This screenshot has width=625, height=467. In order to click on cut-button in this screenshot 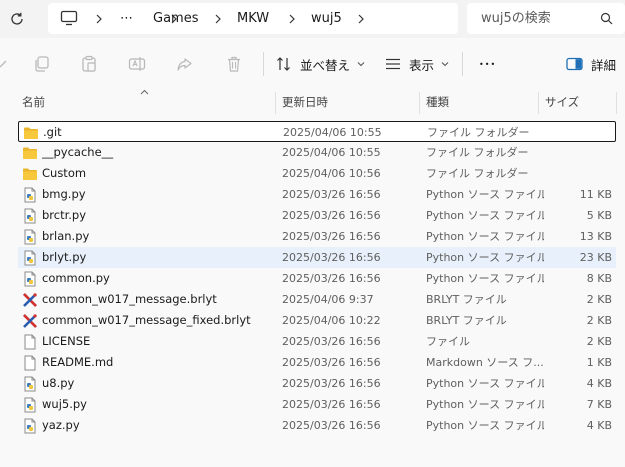, I will do `click(4, 64)`.